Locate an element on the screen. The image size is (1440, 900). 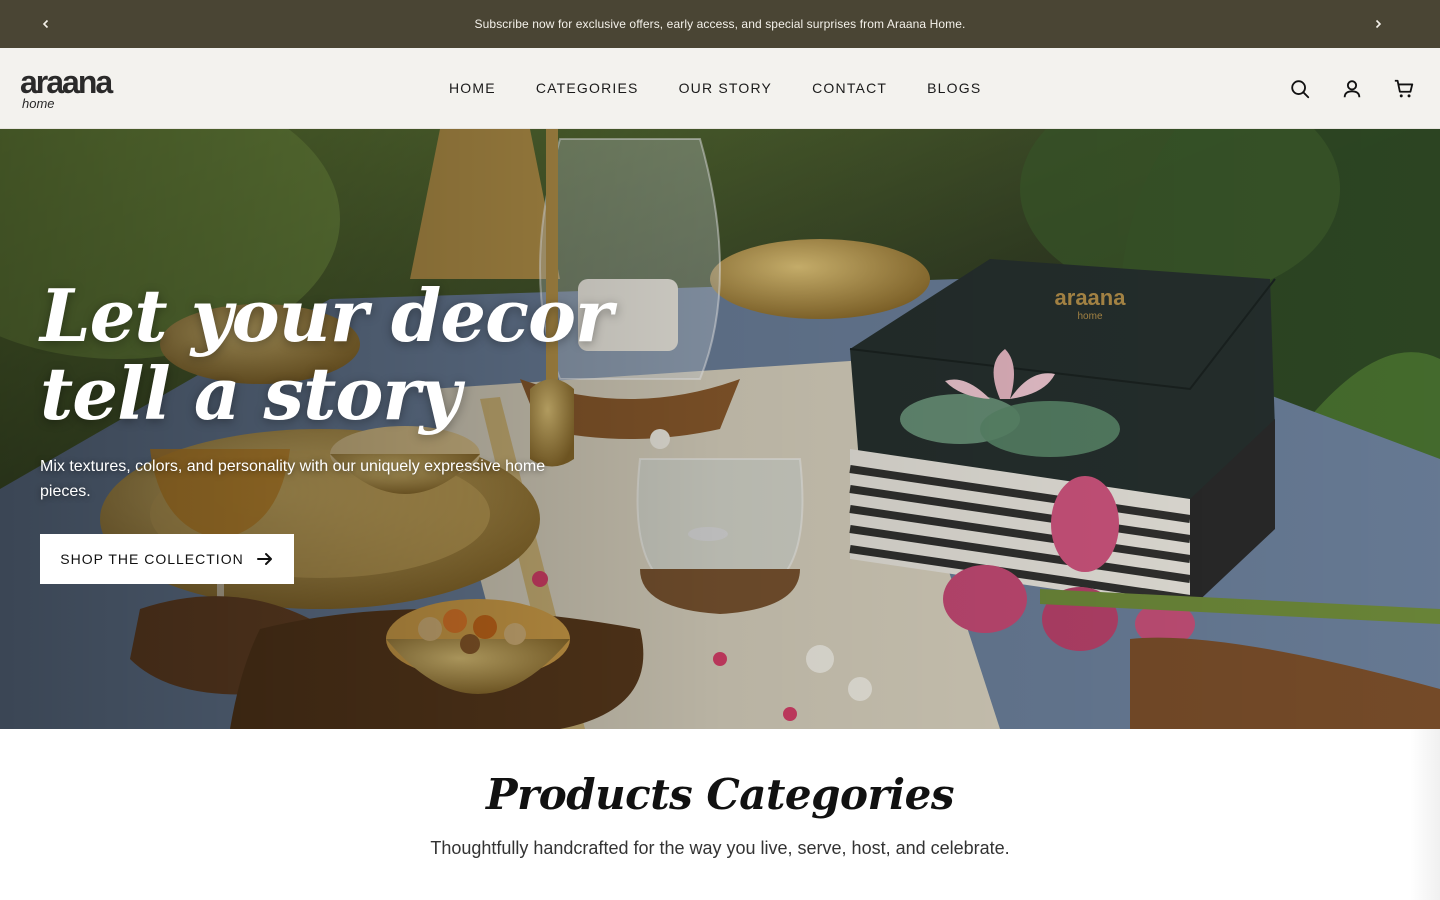
logo: araana home is located at coordinates (85, 89).